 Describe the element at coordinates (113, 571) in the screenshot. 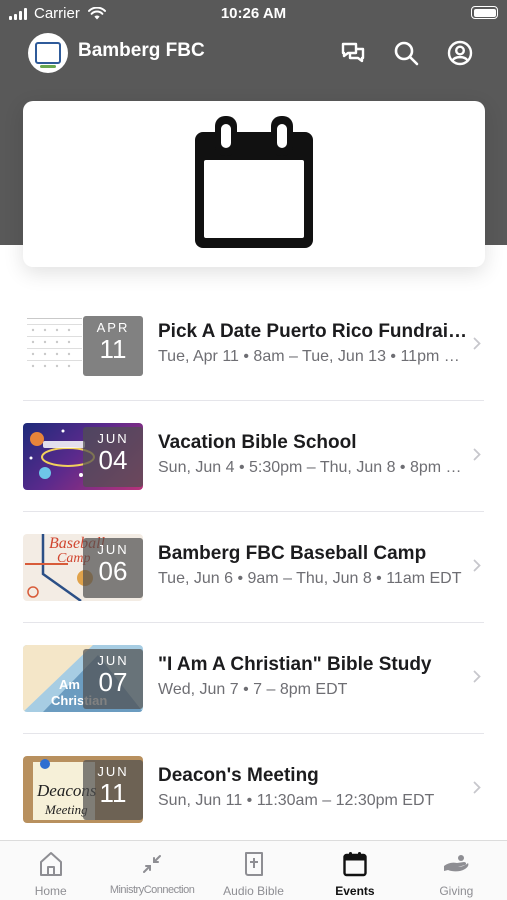

I see `date-day: 06` at that location.